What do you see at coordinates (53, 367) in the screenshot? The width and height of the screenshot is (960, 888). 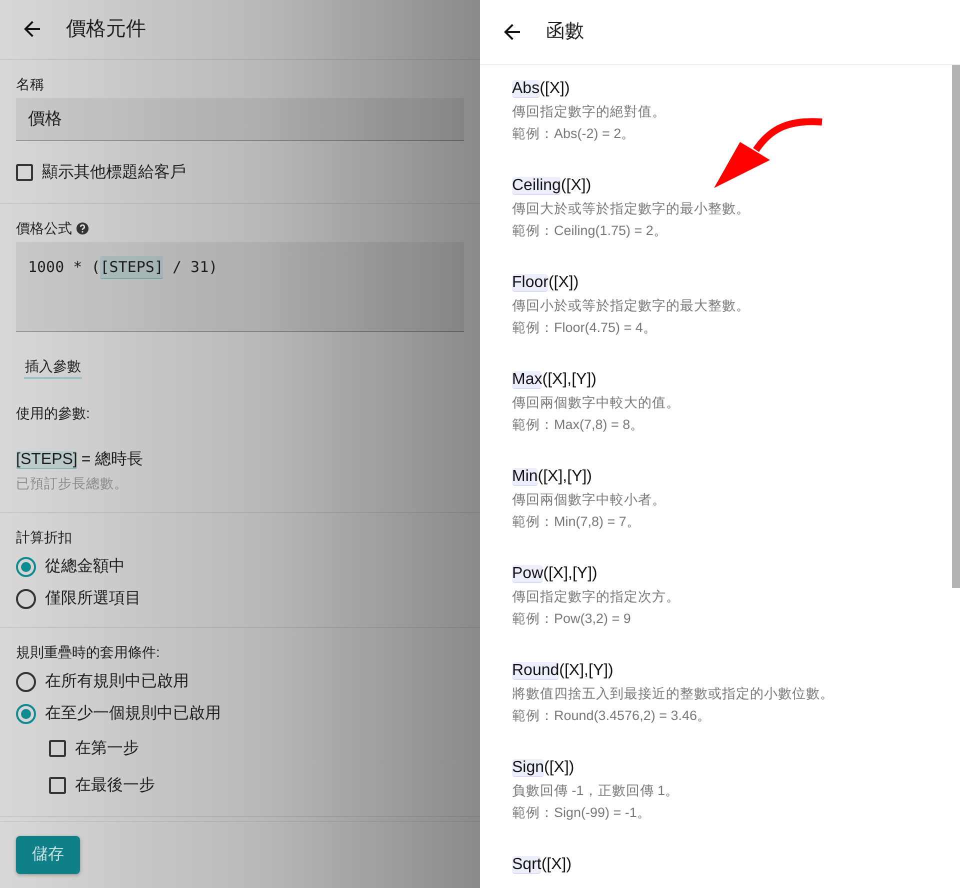 I see `insert-parameter-link: 插入參數` at bounding box center [53, 367].